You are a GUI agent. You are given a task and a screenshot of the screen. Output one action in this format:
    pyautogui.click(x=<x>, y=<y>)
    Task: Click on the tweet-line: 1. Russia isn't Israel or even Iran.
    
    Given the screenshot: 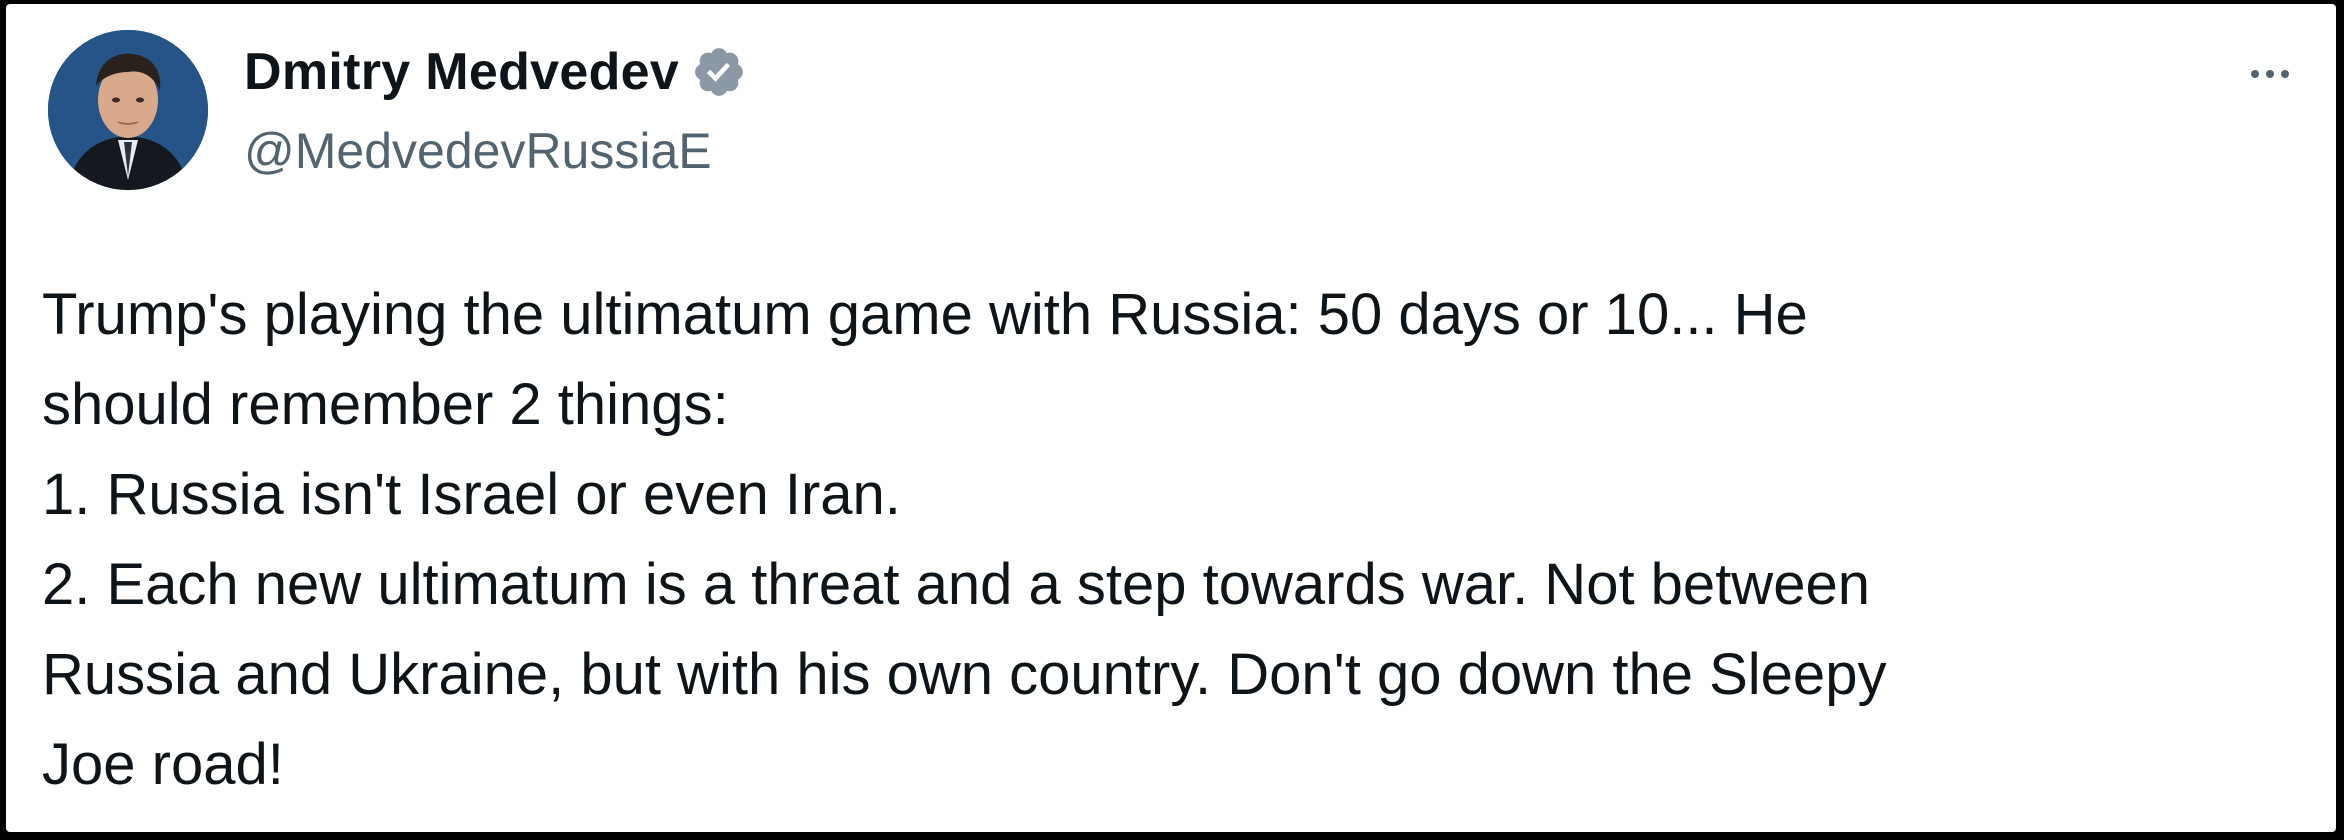 What is the action you would take?
    pyautogui.click(x=471, y=494)
    